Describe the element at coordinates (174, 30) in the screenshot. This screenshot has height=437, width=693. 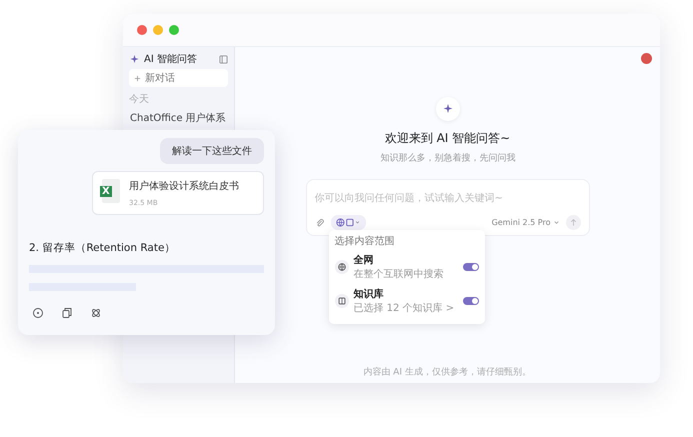
I see `zoom-dot-icon` at that location.